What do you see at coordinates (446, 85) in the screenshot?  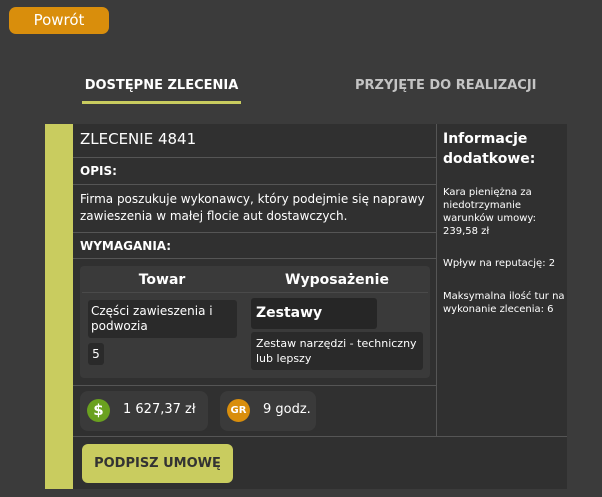 I see `tab-accepted-orders: PRZYJĘTE DO REALIZACJI` at bounding box center [446, 85].